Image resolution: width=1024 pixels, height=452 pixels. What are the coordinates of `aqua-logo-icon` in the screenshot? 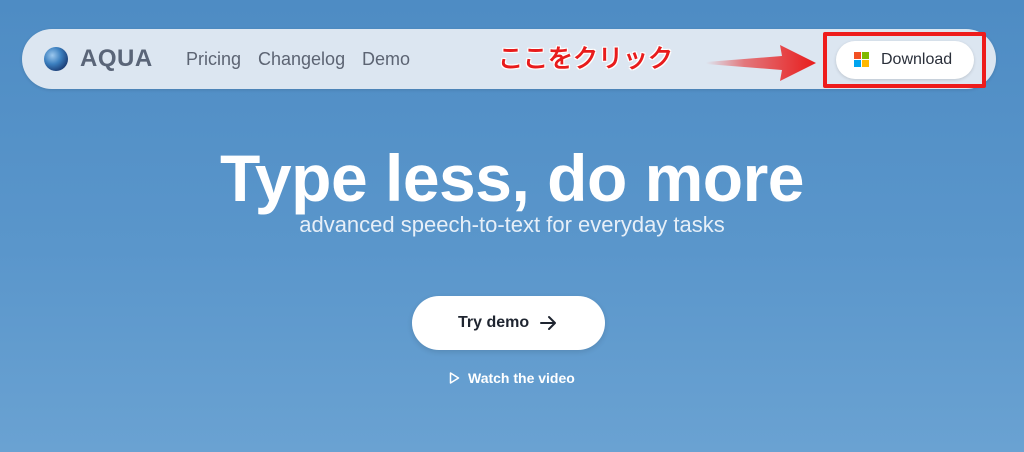 It's located at (56, 59).